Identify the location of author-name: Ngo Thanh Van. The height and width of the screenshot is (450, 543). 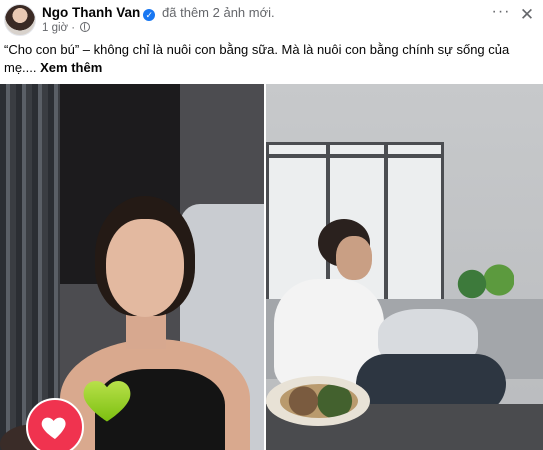
(91, 12).